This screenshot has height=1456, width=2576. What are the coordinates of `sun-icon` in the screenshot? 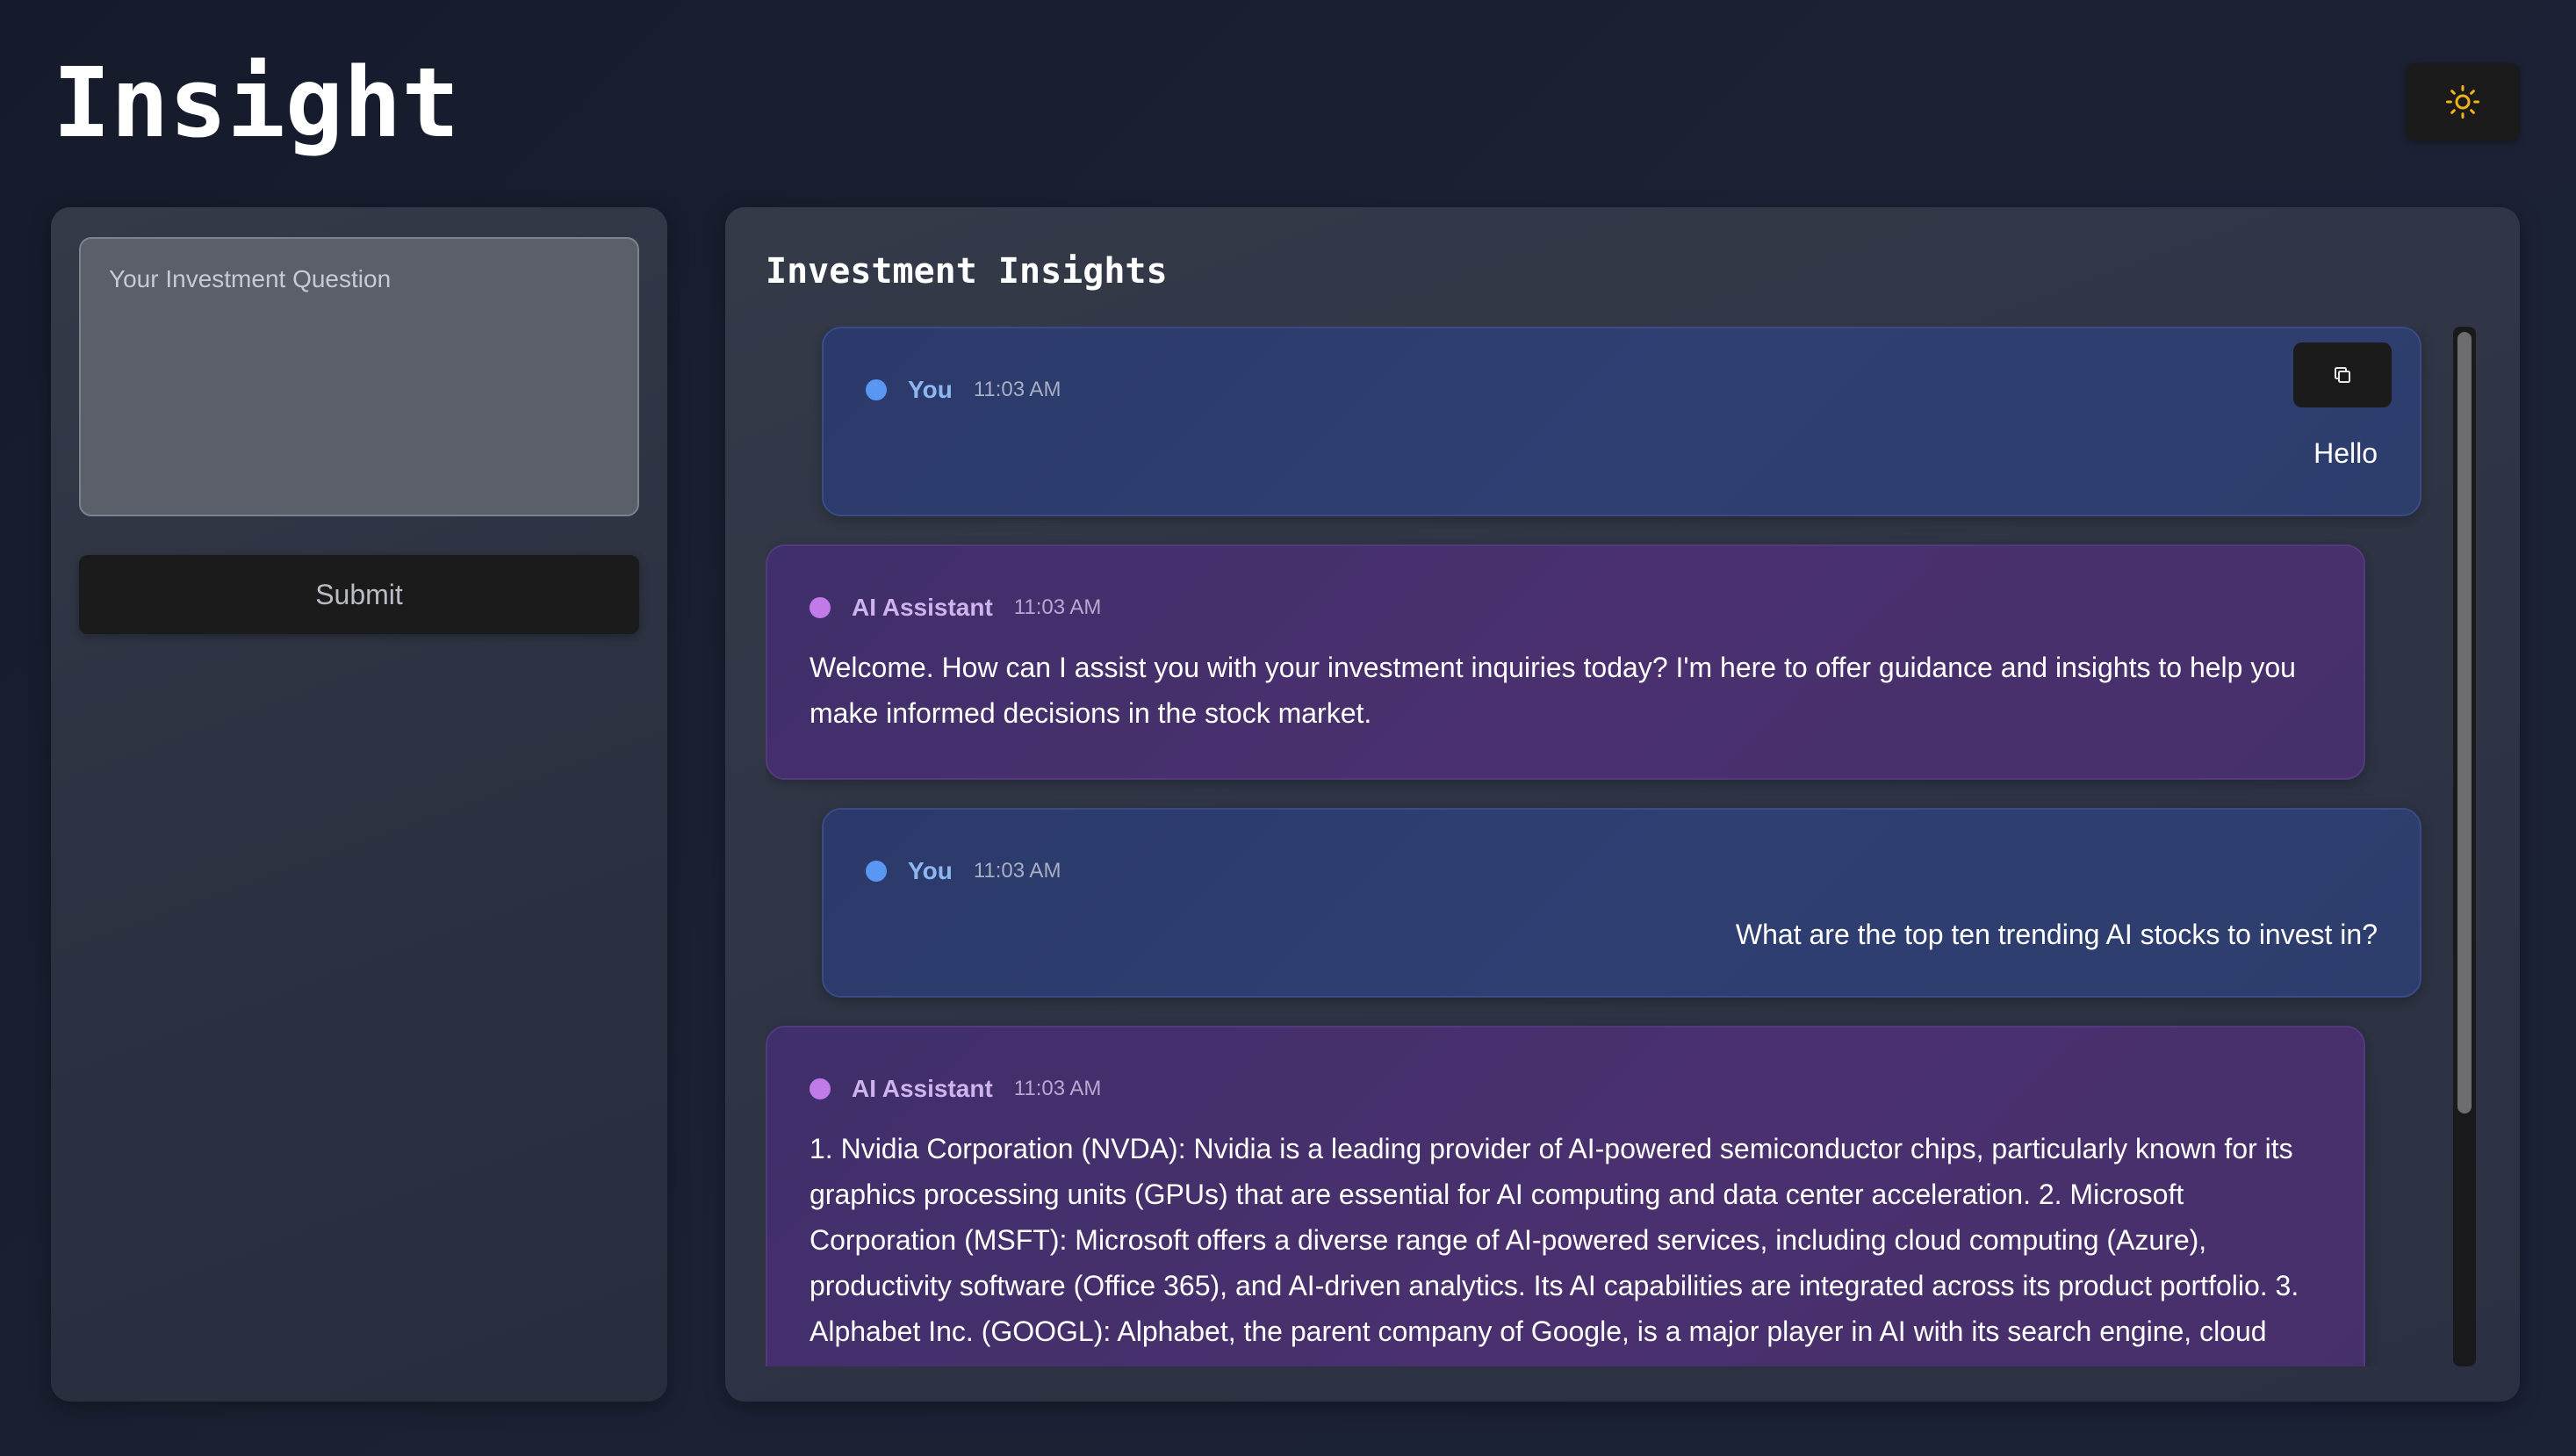 It's located at (2462, 102).